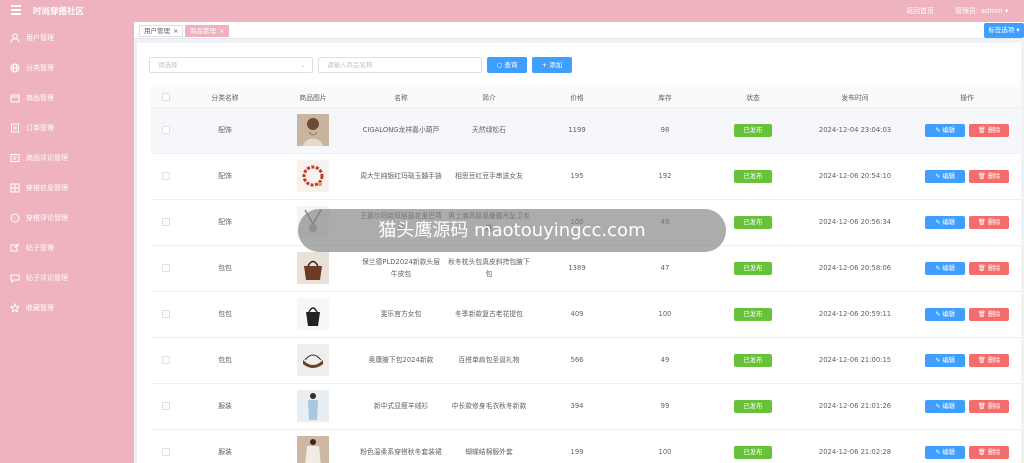 This screenshot has height=463, width=1024. Describe the element at coordinates (39, 188) in the screenshot. I see `sidebar-item-outfit-info: 穿搭信息管理` at that location.